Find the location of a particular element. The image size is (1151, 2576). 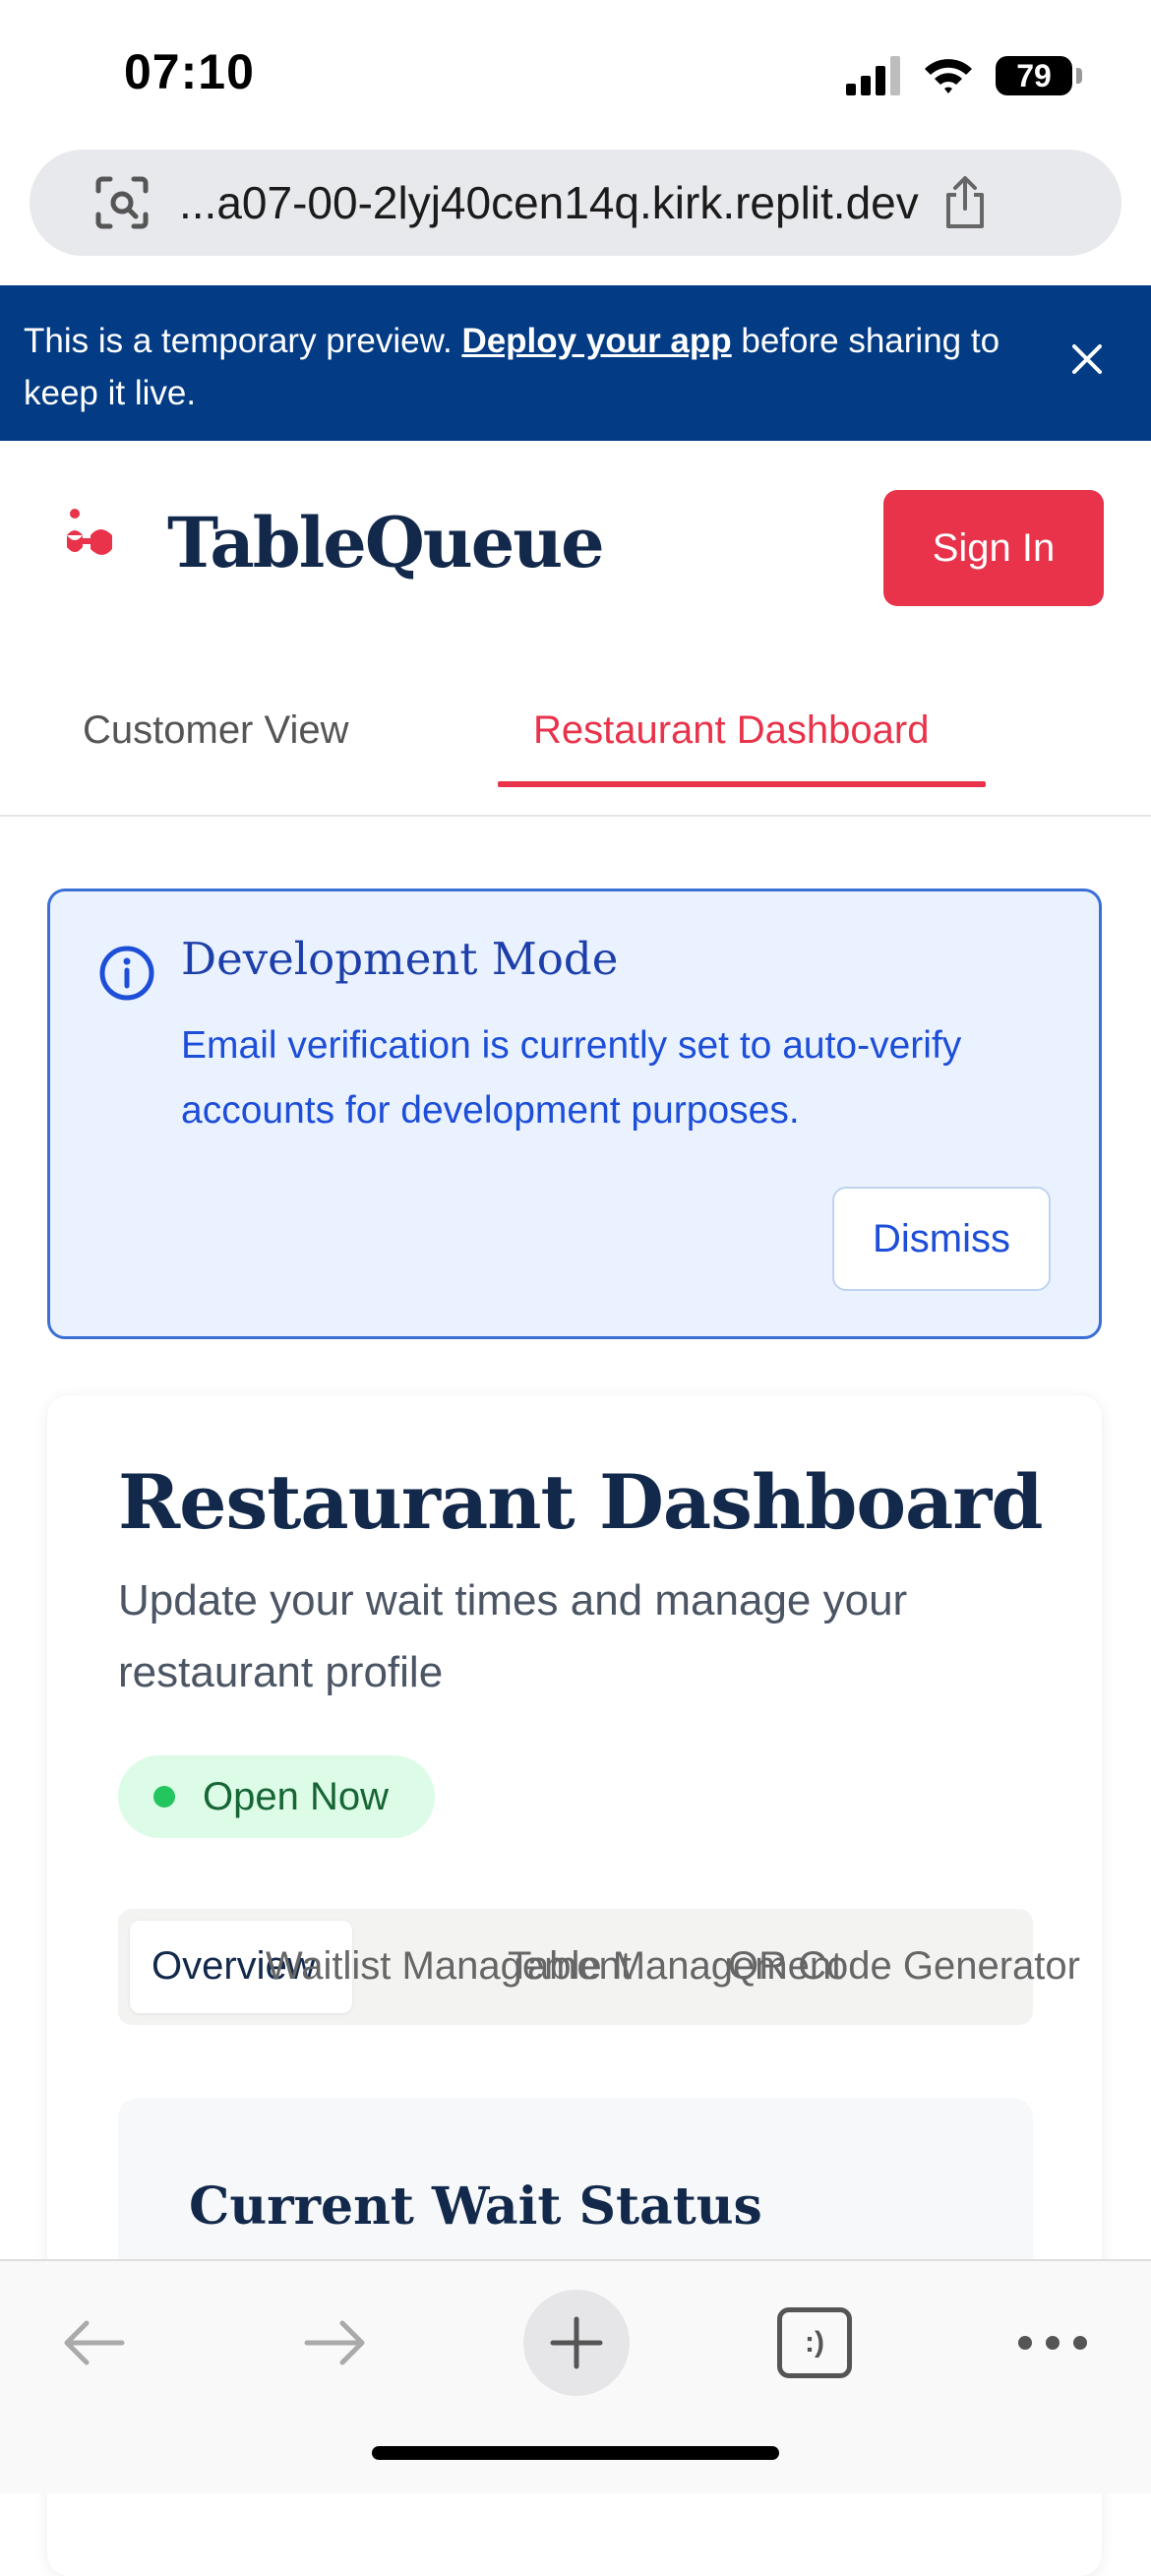

back-button is located at coordinates (93, 2343).